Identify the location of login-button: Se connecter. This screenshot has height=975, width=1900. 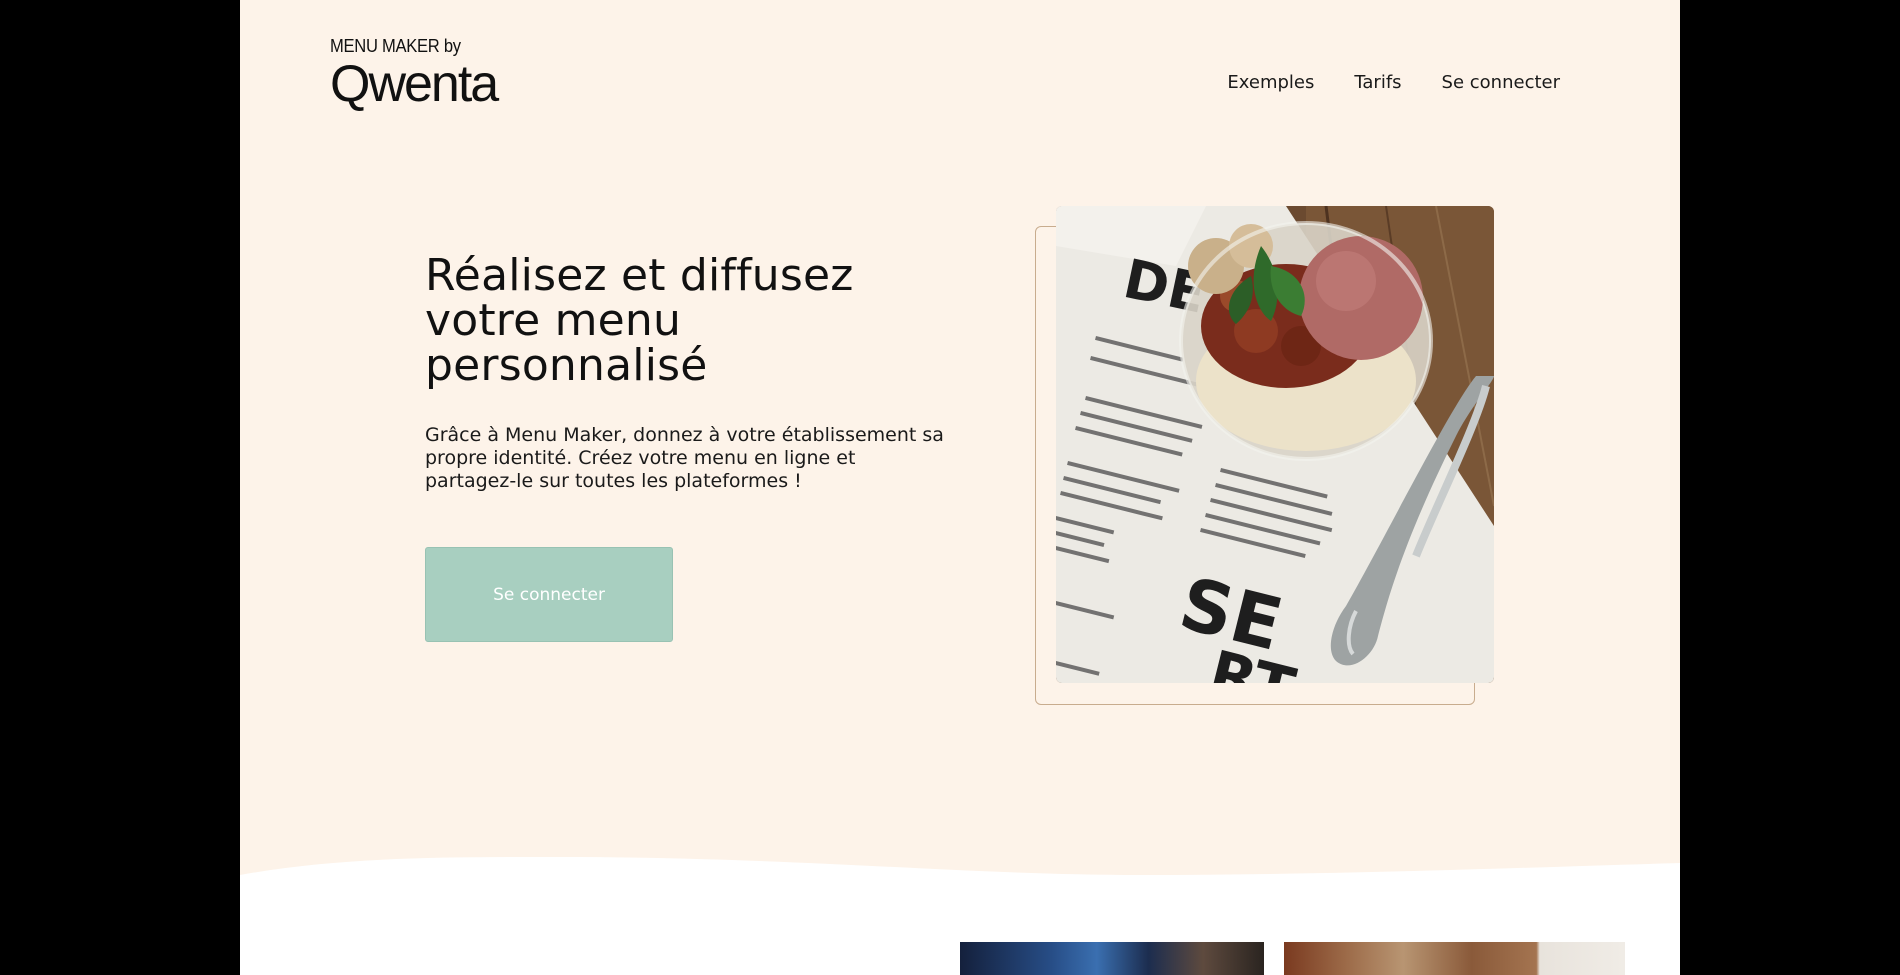
(549, 594).